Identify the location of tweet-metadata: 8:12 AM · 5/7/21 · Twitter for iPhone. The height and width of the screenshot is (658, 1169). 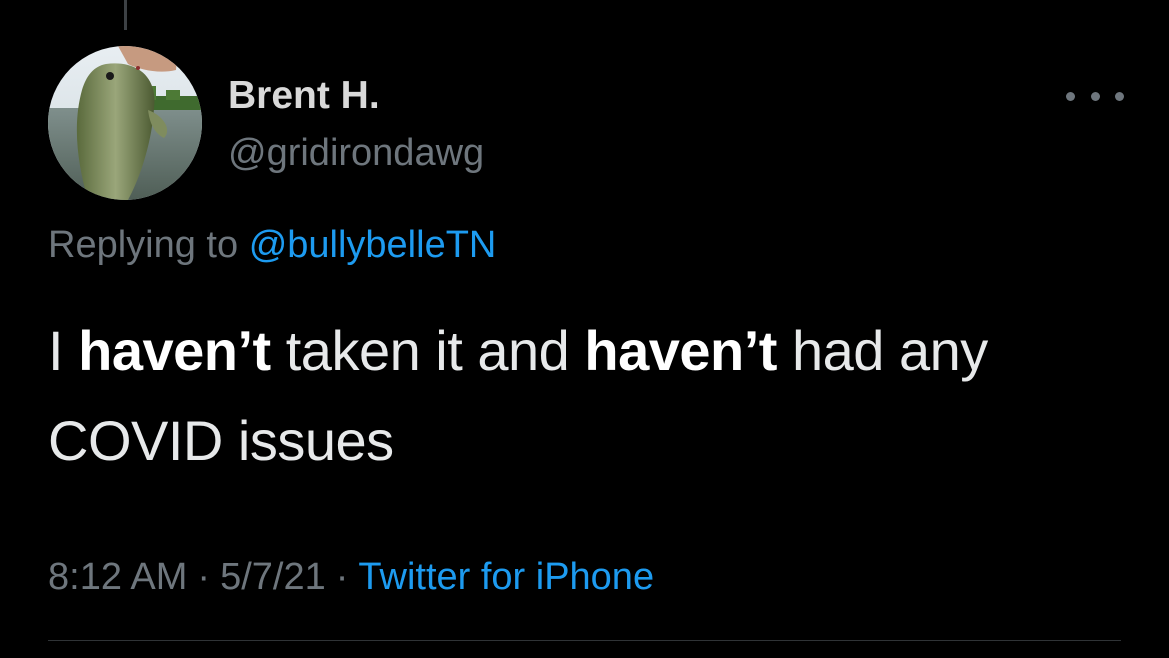
(351, 577).